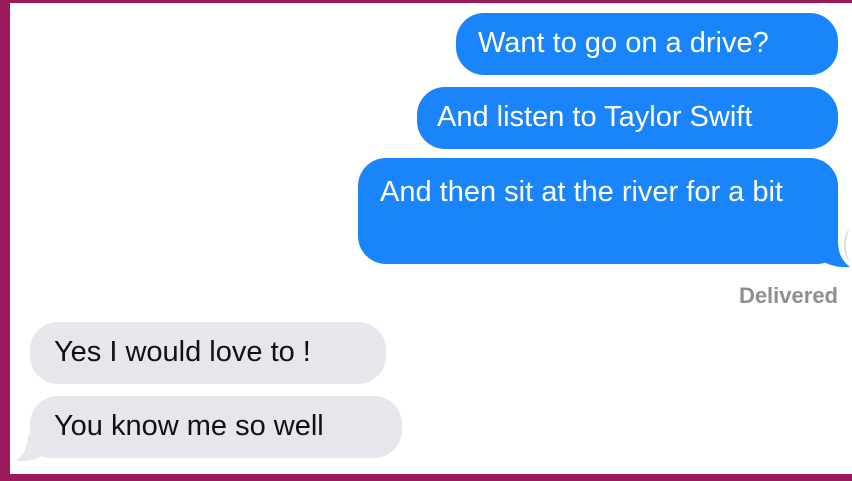 This screenshot has height=481, width=852. Describe the element at coordinates (33, 448) in the screenshot. I see `bubble-tail-icon` at that location.